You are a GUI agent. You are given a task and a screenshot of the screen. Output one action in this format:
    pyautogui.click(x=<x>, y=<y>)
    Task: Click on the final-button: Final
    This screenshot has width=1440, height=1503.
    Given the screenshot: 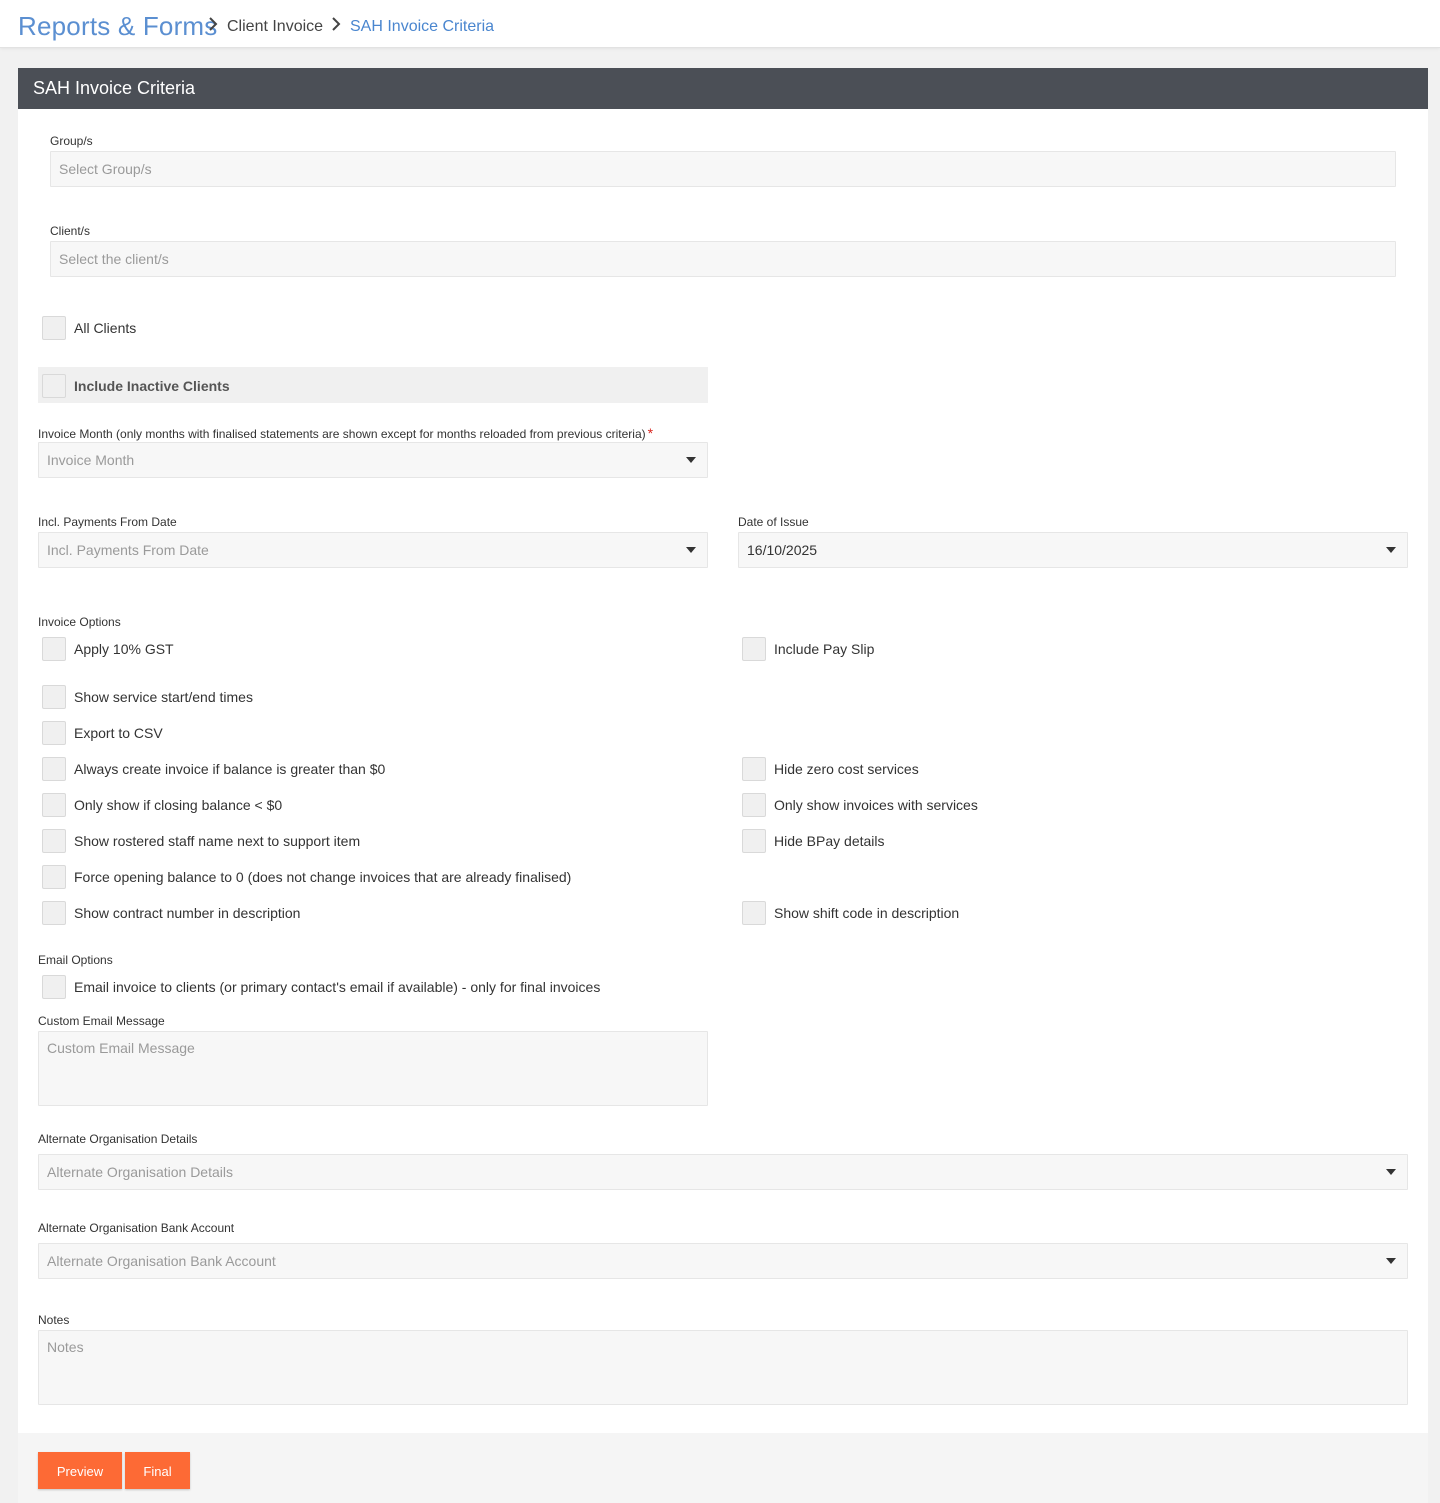 What is the action you would take?
    pyautogui.click(x=157, y=1470)
    